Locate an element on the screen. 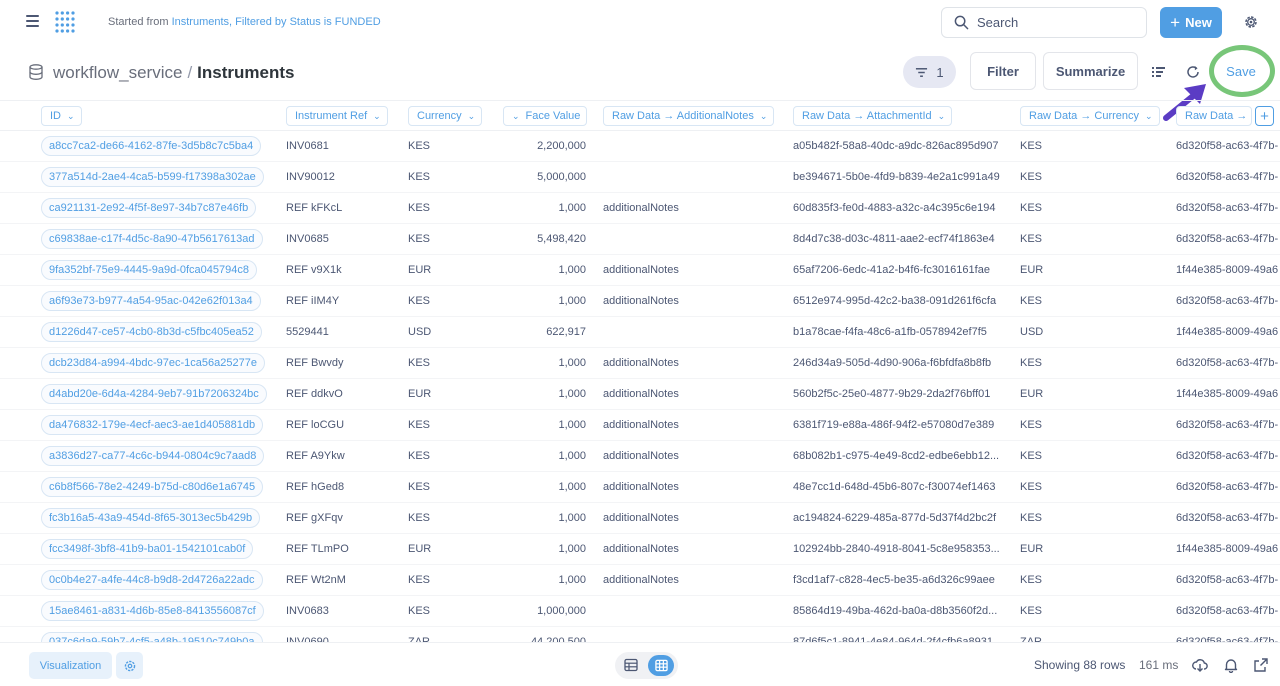 Image resolution: width=1280 pixels, height=686 pixels. cell-face-value: 5,498,420 is located at coordinates (561, 239).